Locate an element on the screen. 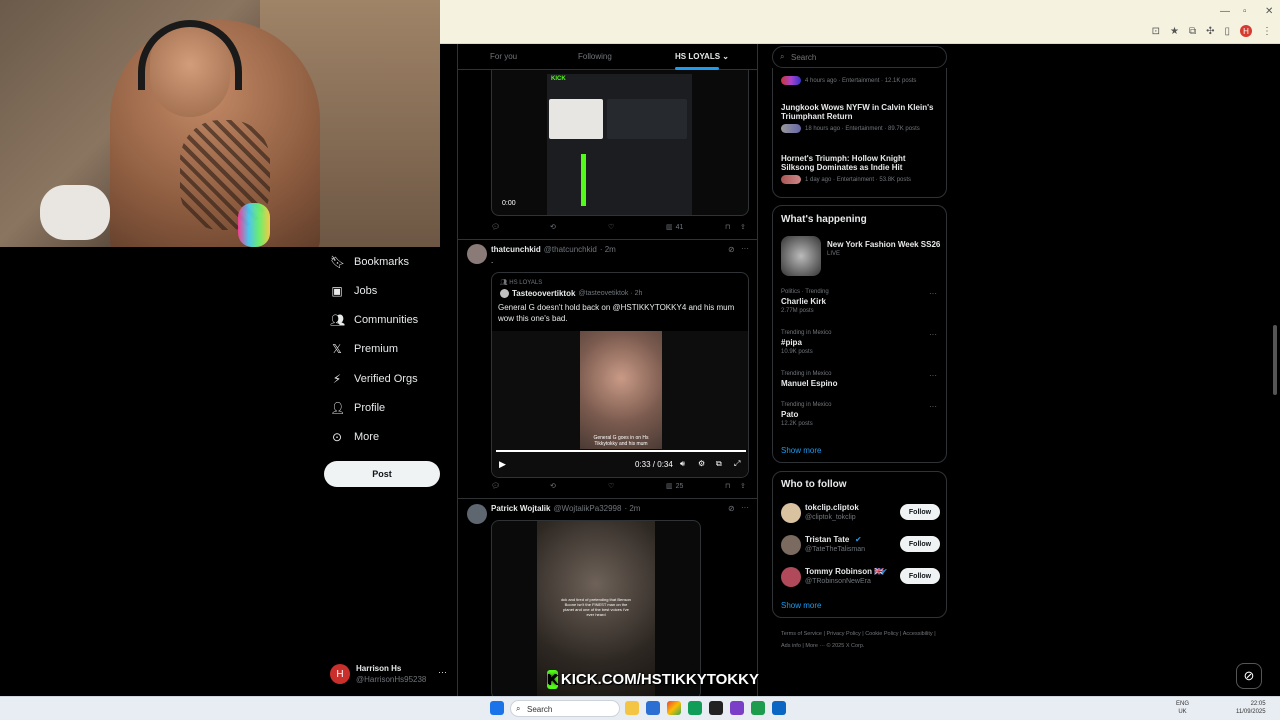 This screenshot has width=1280, height=720. chevron-down-icon: ⌄ is located at coordinates (725, 56).